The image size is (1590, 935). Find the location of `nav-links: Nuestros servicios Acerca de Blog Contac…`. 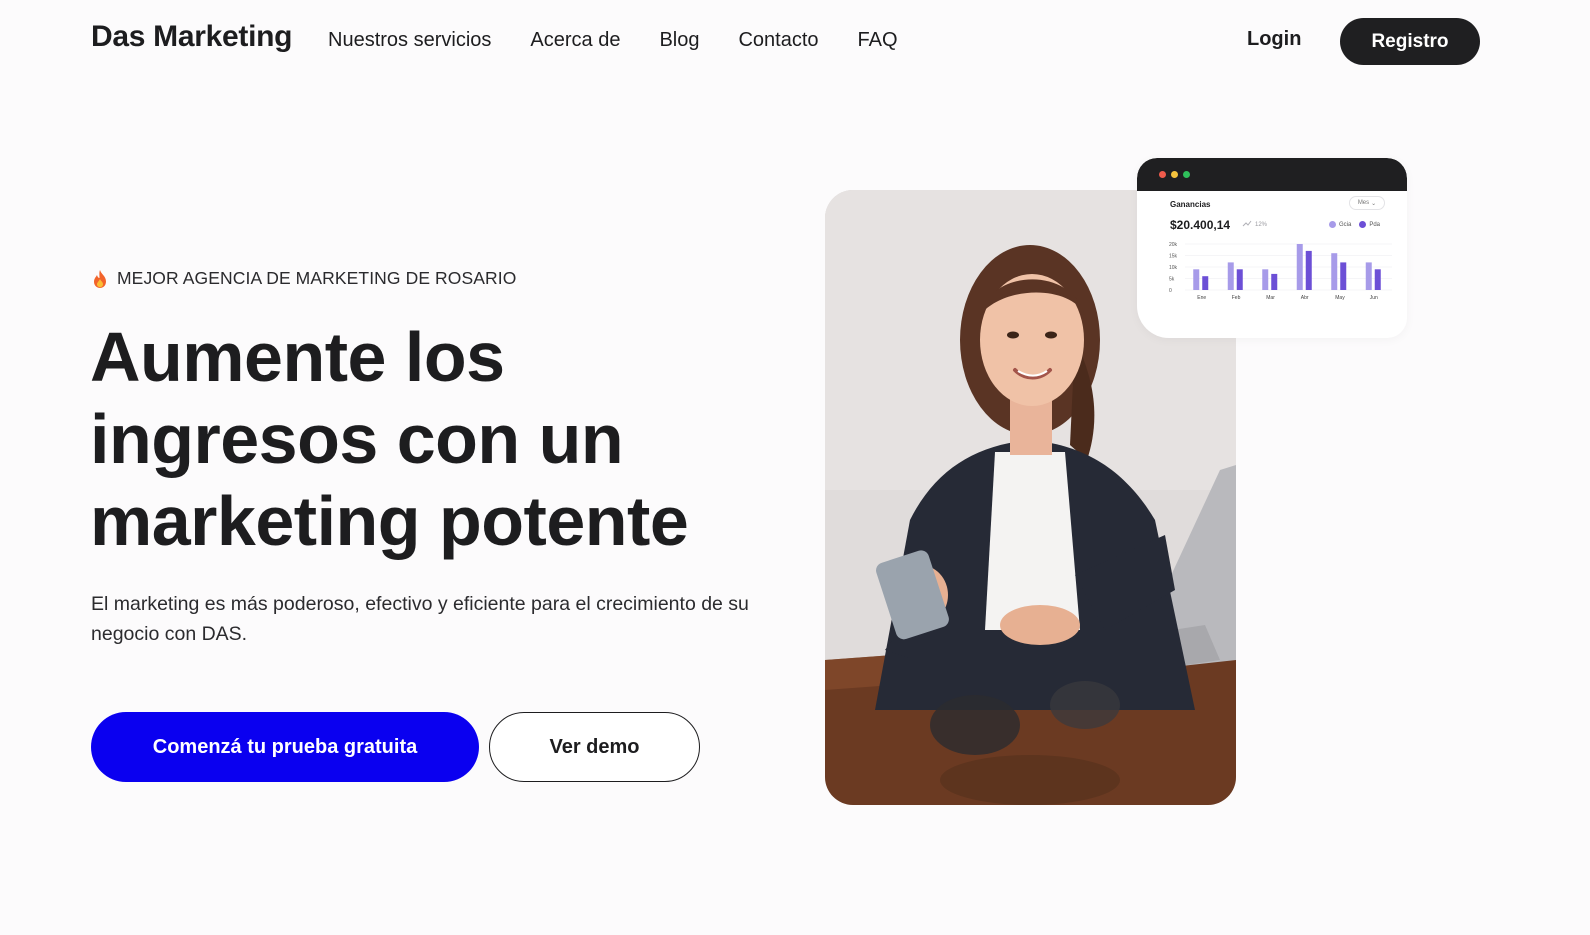

nav-links: Nuestros servicios Acerca de Blog Contac… is located at coordinates (613, 40).